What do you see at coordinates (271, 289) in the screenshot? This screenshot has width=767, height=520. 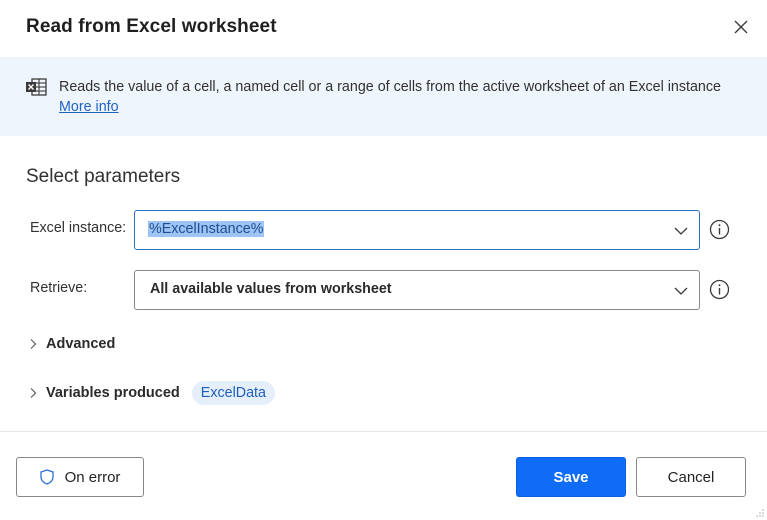 I see `retrieve-value: All available values from worksheet` at bounding box center [271, 289].